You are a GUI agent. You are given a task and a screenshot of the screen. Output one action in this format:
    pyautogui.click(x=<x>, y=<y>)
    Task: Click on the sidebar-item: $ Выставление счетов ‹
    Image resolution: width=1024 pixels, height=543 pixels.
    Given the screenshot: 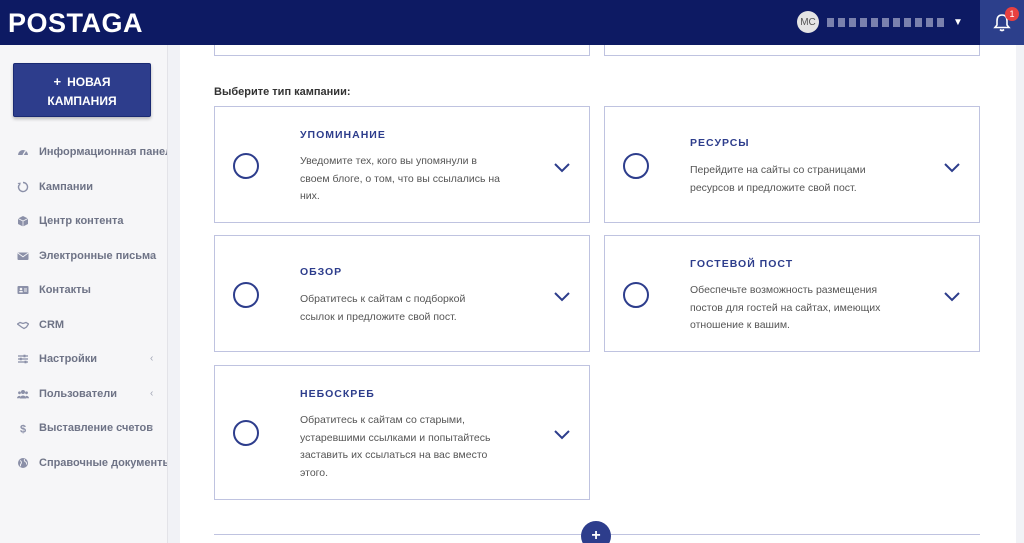 What is the action you would take?
    pyautogui.click(x=83, y=428)
    